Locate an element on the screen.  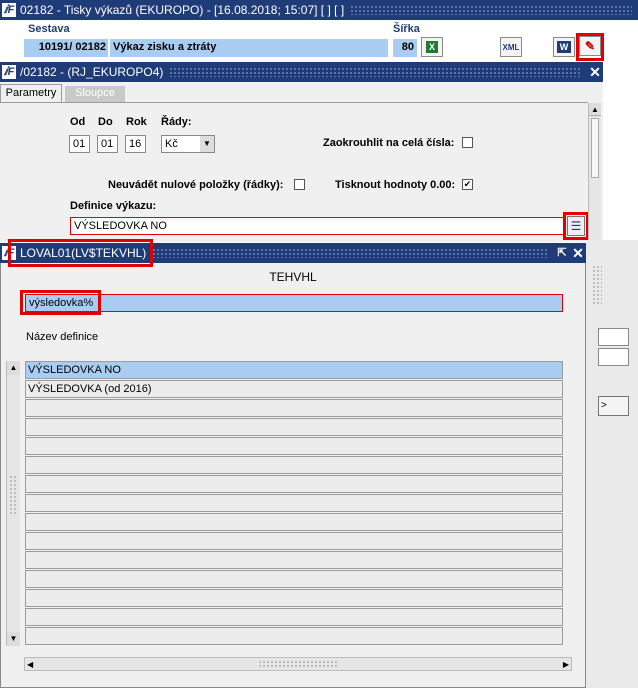
rok-label: Rok is located at coordinates (136, 122).